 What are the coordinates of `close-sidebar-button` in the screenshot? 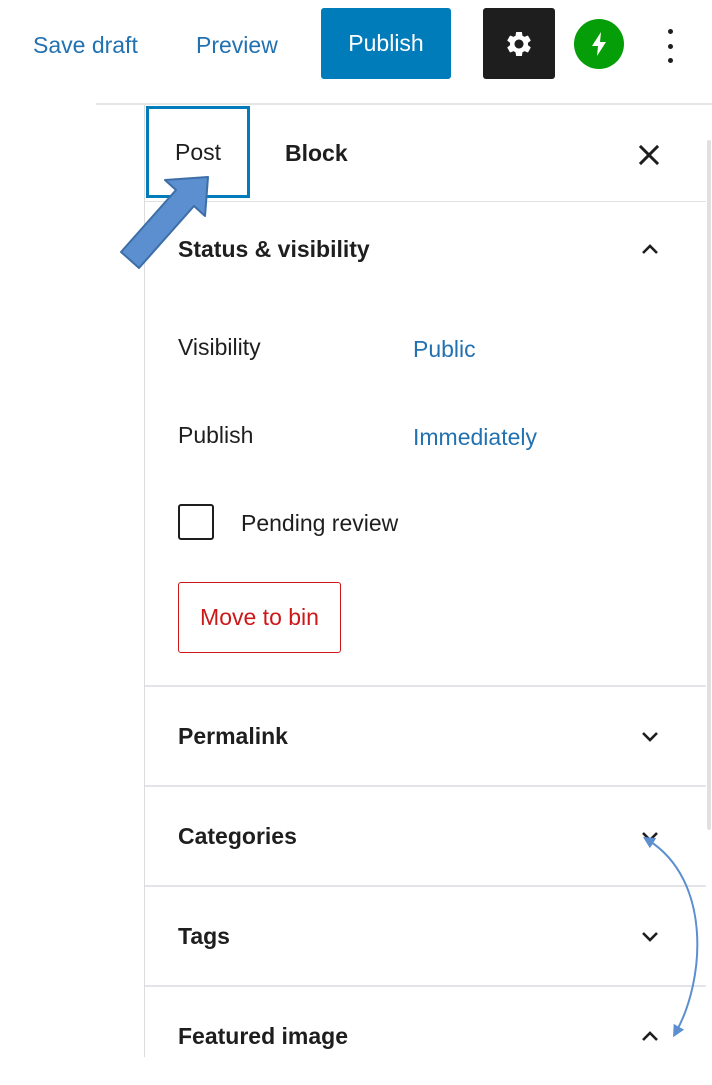 It's located at (649, 155).